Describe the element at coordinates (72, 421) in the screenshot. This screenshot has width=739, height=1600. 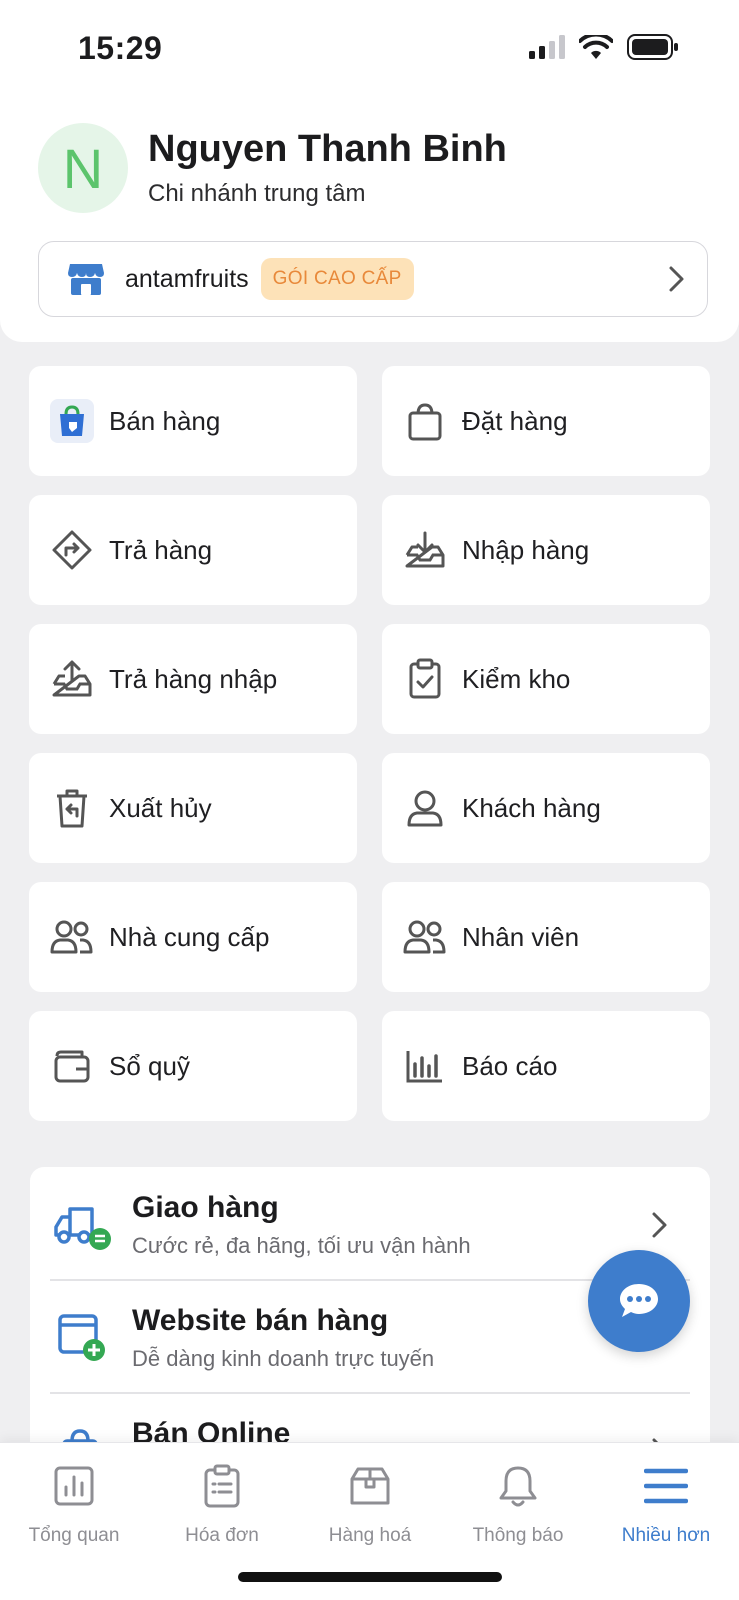
I see `shopping-bag-colored-icon` at that location.